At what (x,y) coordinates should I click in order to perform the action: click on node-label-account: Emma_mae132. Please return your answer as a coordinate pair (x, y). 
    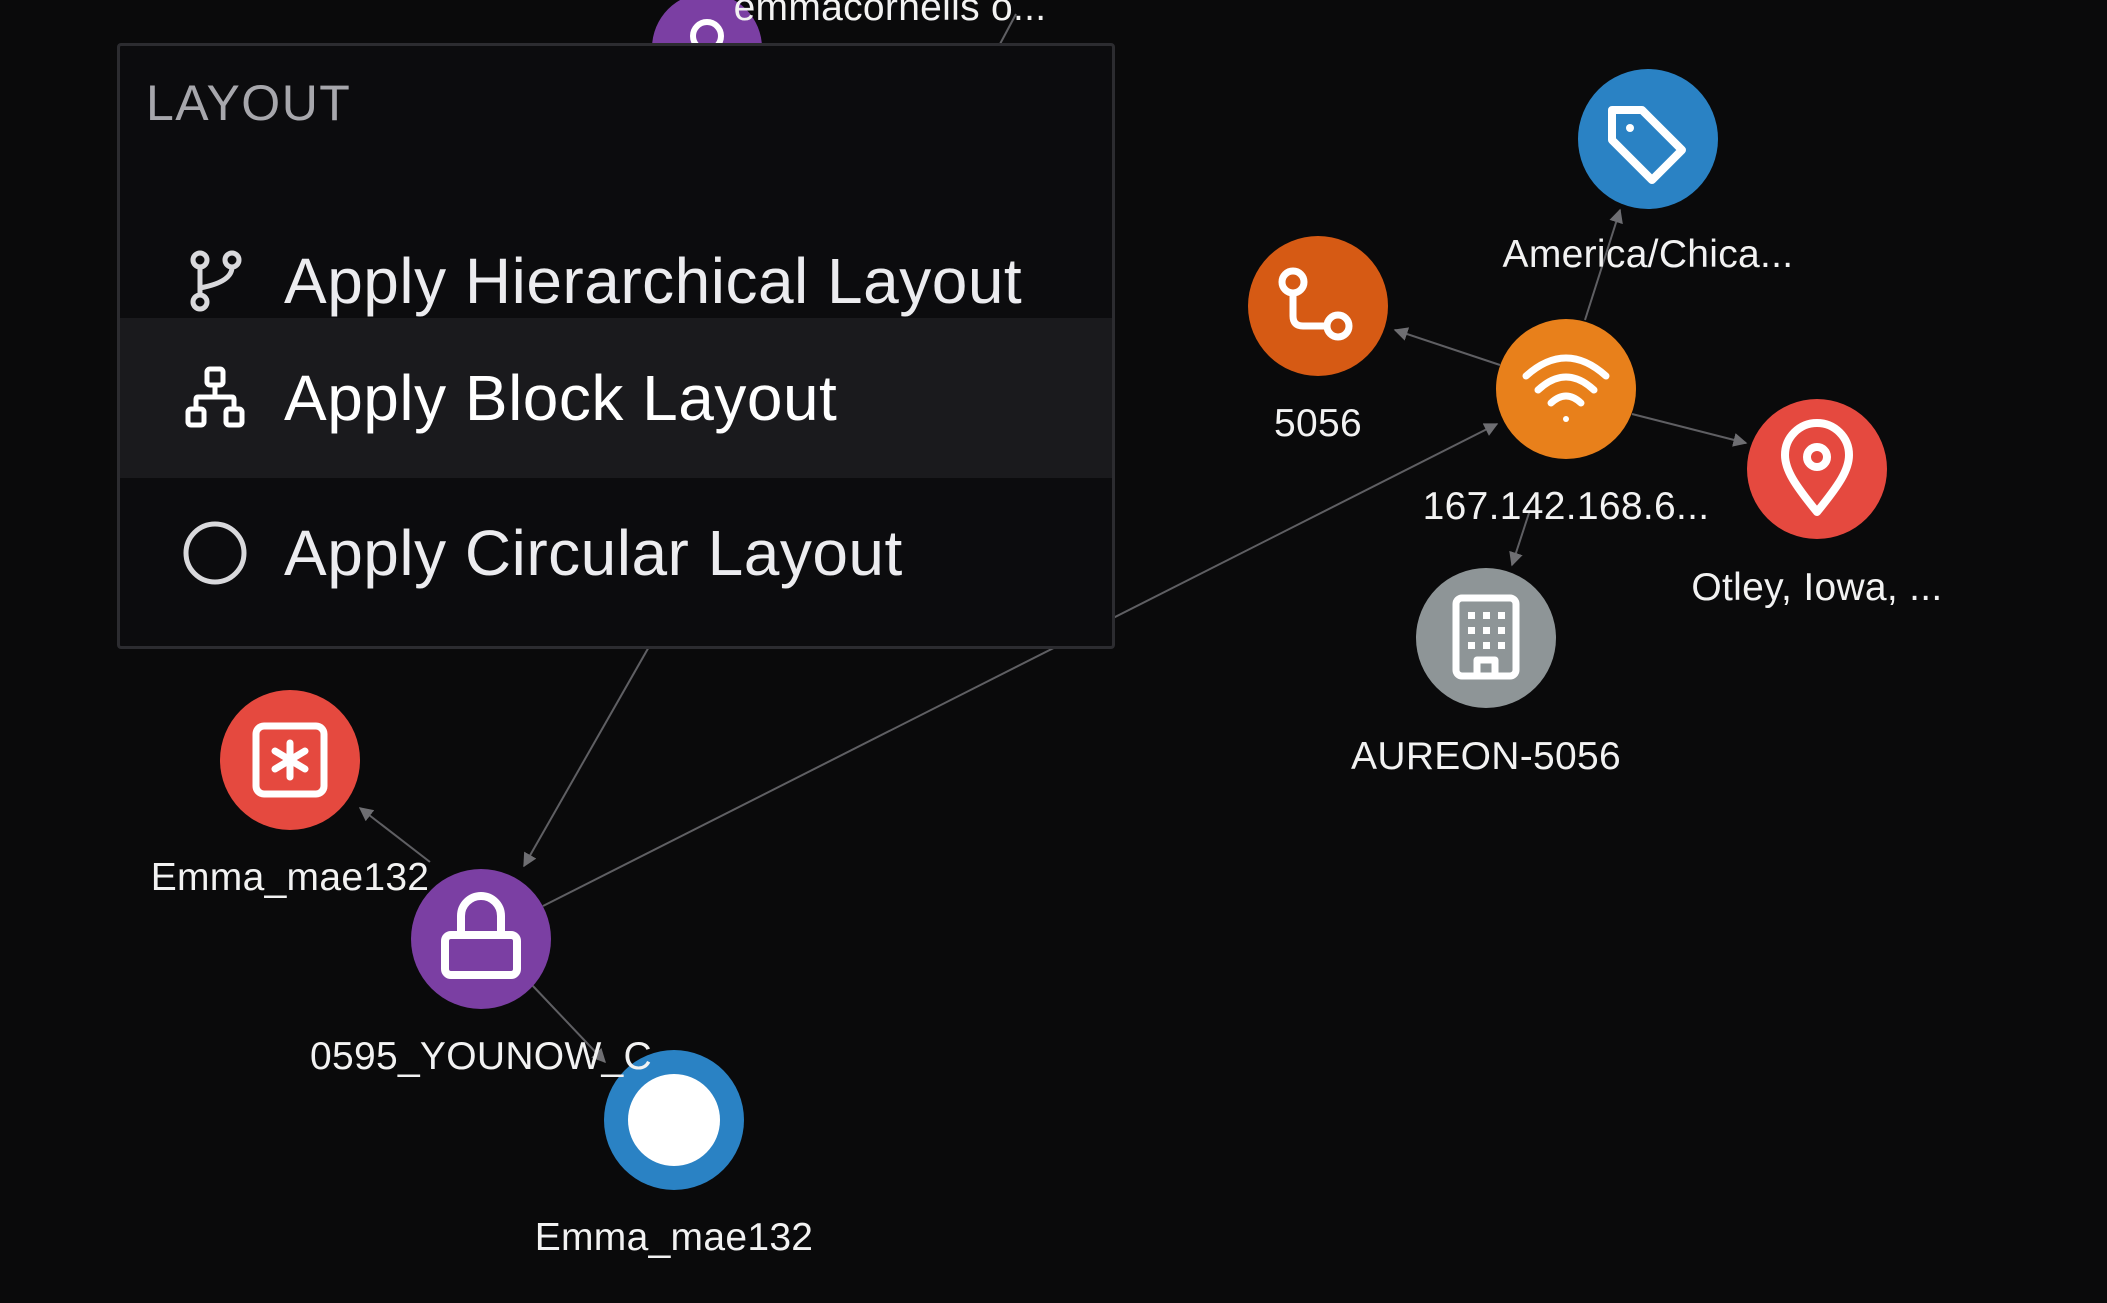
    Looking at the image, I should click on (290, 877).